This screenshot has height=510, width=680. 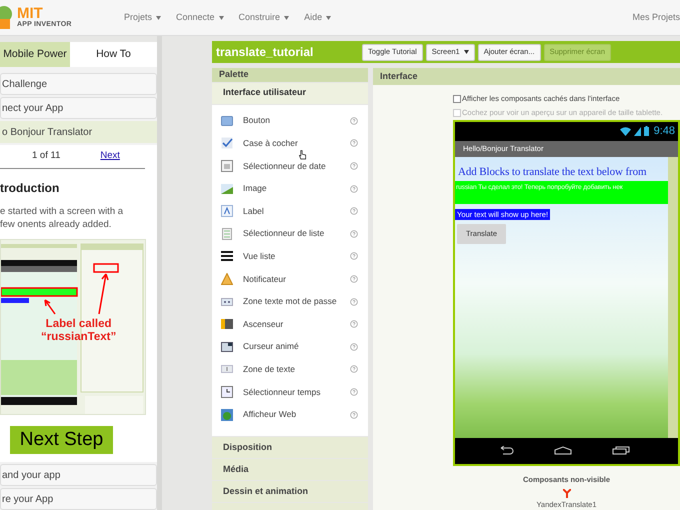 What do you see at coordinates (271, 347) in the screenshot?
I see `component-name: Curseur animé` at bounding box center [271, 347].